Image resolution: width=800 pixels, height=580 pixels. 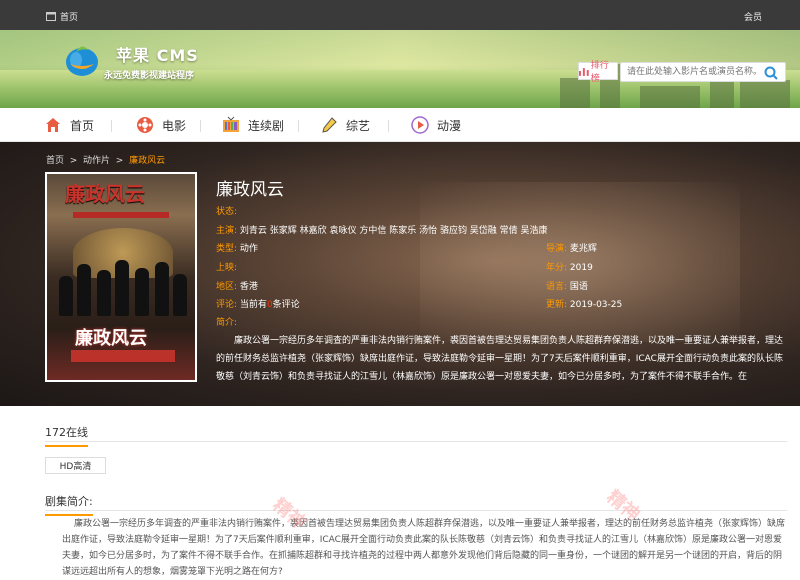 What do you see at coordinates (596, 305) in the screenshot?
I see `update-value: 2019-03-25` at bounding box center [596, 305].